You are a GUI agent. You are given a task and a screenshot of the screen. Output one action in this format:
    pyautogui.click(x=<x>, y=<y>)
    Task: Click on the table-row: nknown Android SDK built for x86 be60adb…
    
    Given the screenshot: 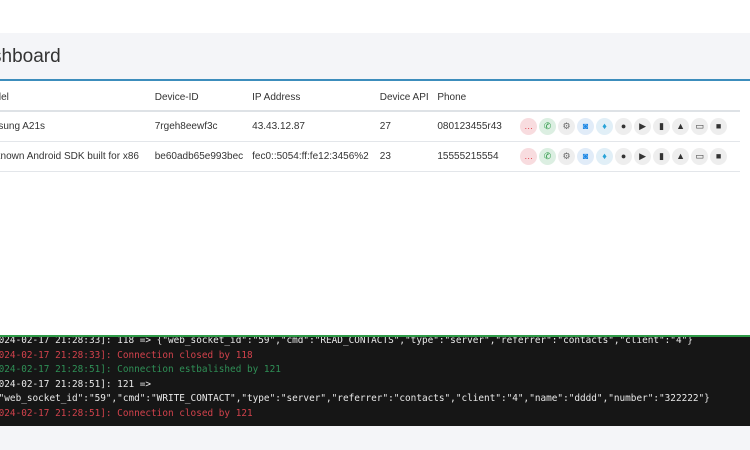 What is the action you would take?
    pyautogui.click(x=370, y=156)
    